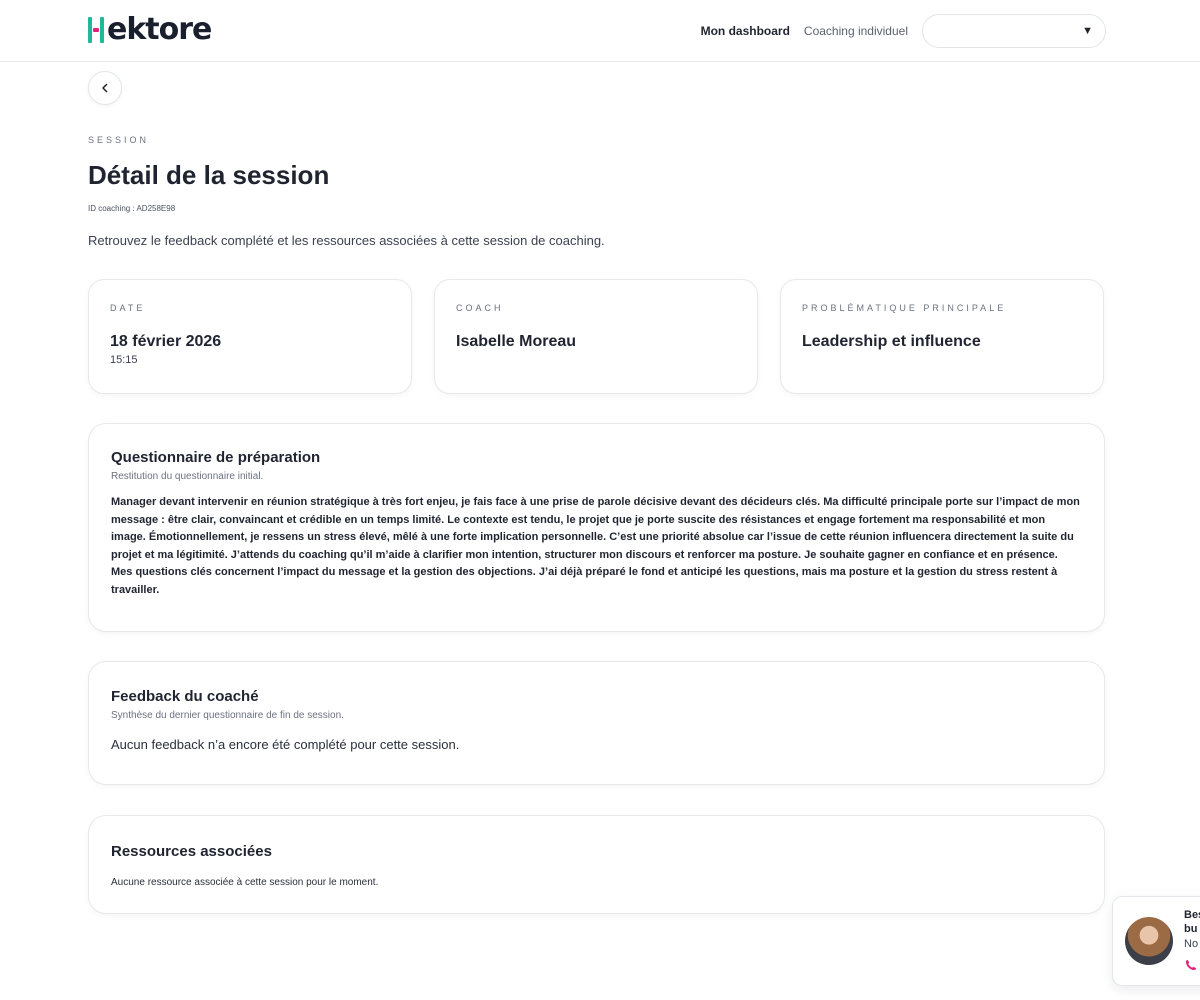 The height and width of the screenshot is (1000, 1200). I want to click on advisor-avatar, so click(1149, 941).